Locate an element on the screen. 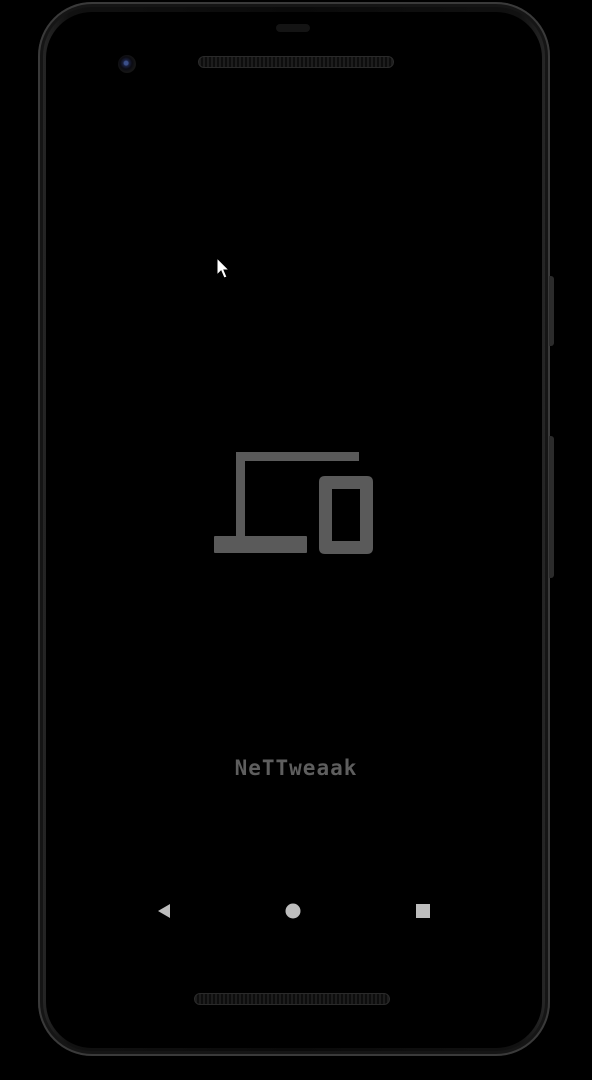 This screenshot has height=1080, width=592. volume-button is located at coordinates (551, 507).